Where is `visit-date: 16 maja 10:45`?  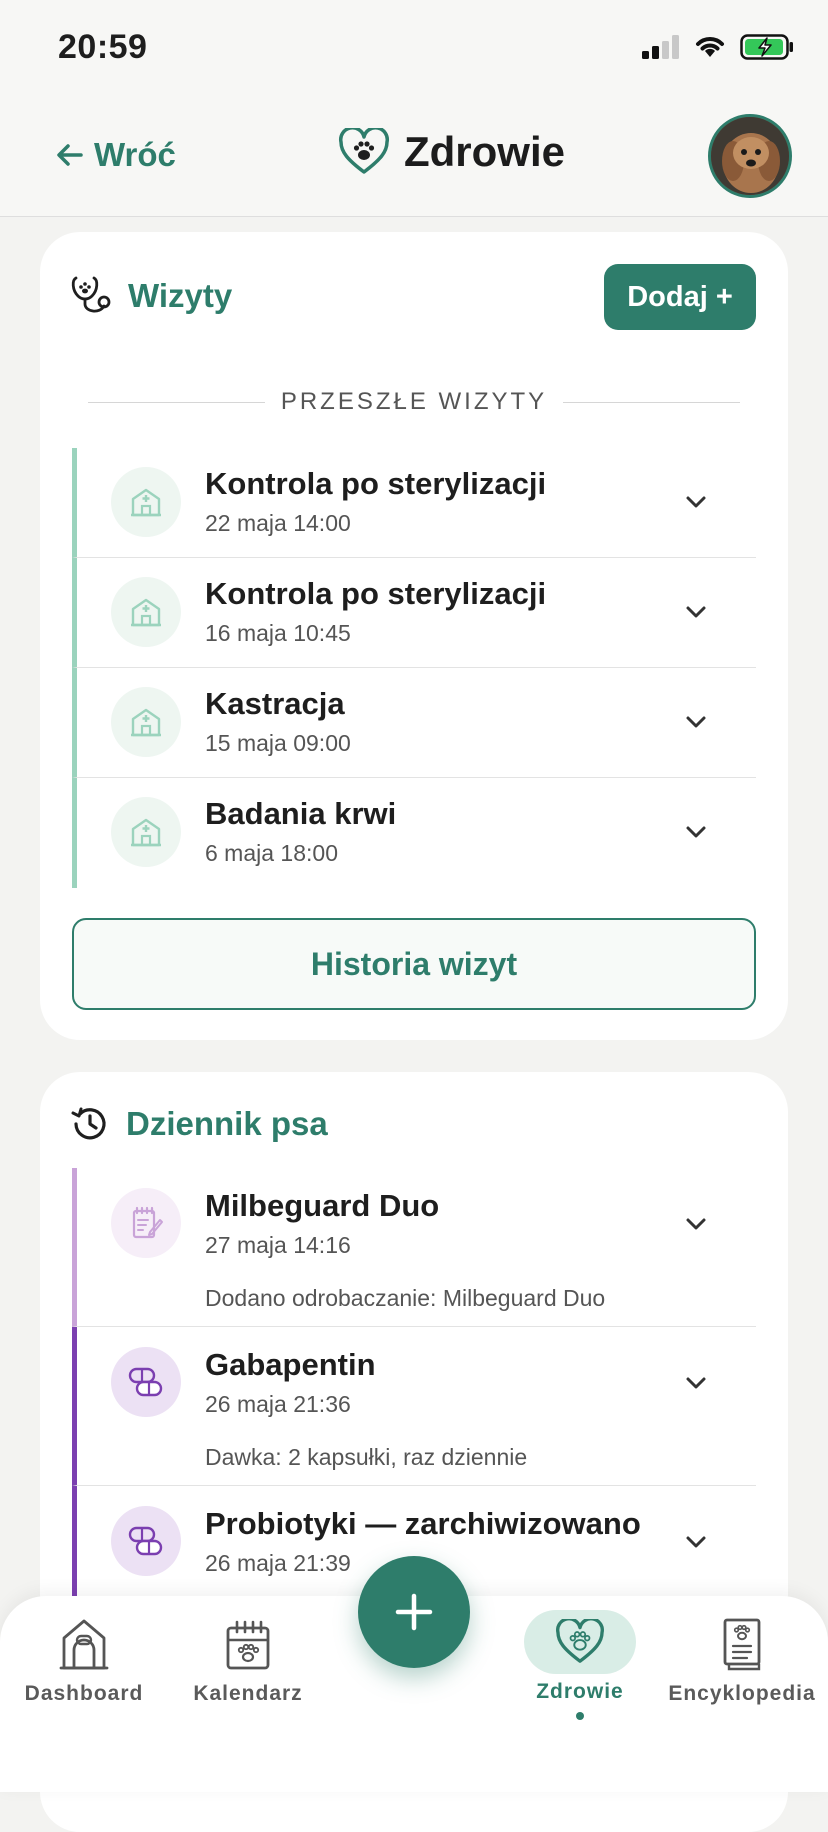 visit-date: 16 maja 10:45 is located at coordinates (278, 633).